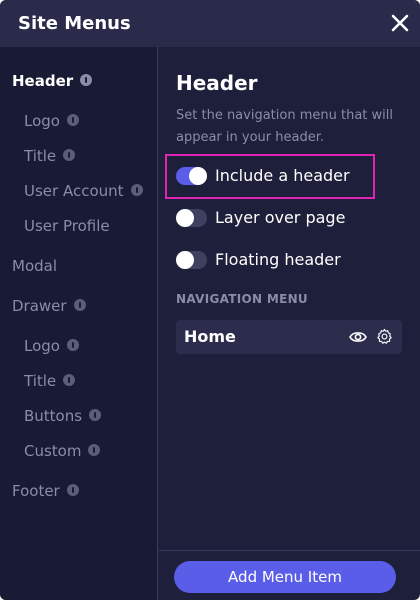 The image size is (420, 600). Describe the element at coordinates (242, 299) in the screenshot. I see `navigation-menu-heading: NAVIGATION MENU` at that location.